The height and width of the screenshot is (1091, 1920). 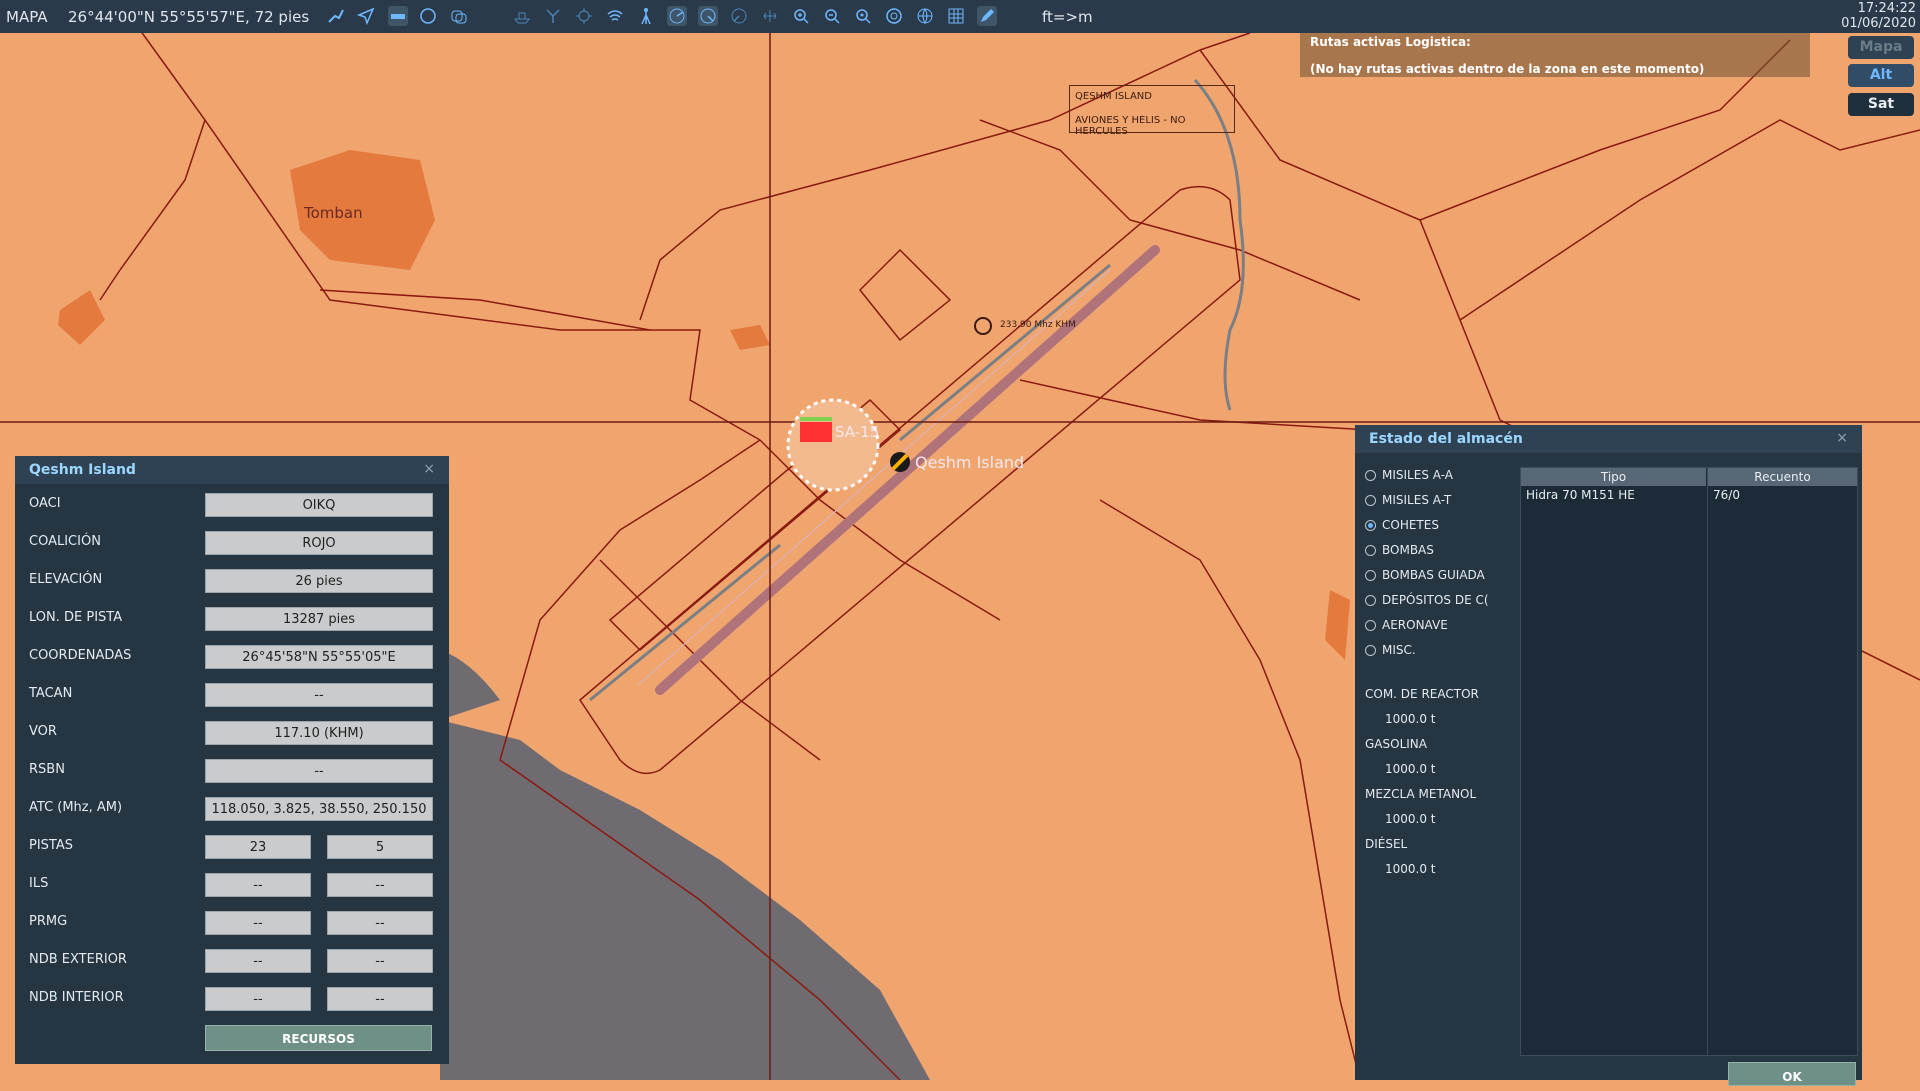 I want to click on diesel-value: 1000.0 t, so click(x=1410, y=869).